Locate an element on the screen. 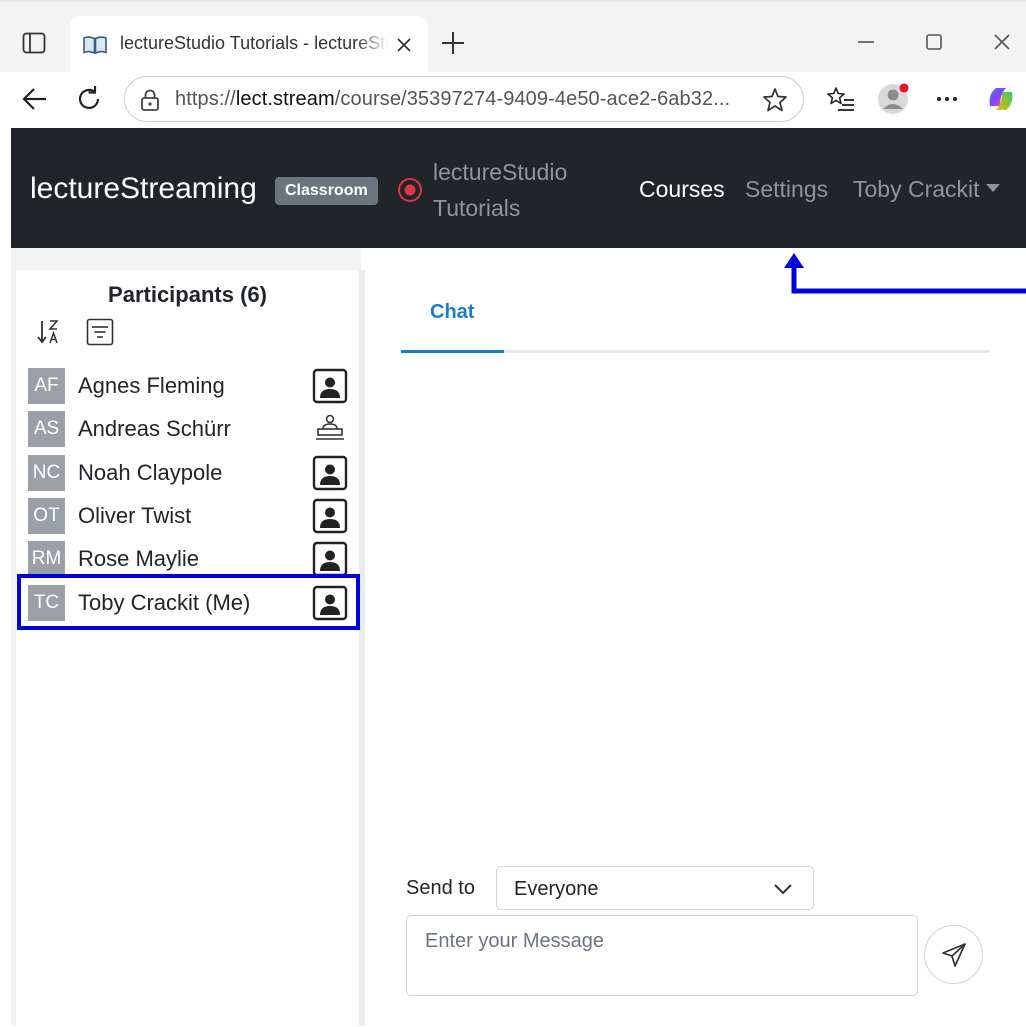  tab-chat: Chat is located at coordinates (452, 312).